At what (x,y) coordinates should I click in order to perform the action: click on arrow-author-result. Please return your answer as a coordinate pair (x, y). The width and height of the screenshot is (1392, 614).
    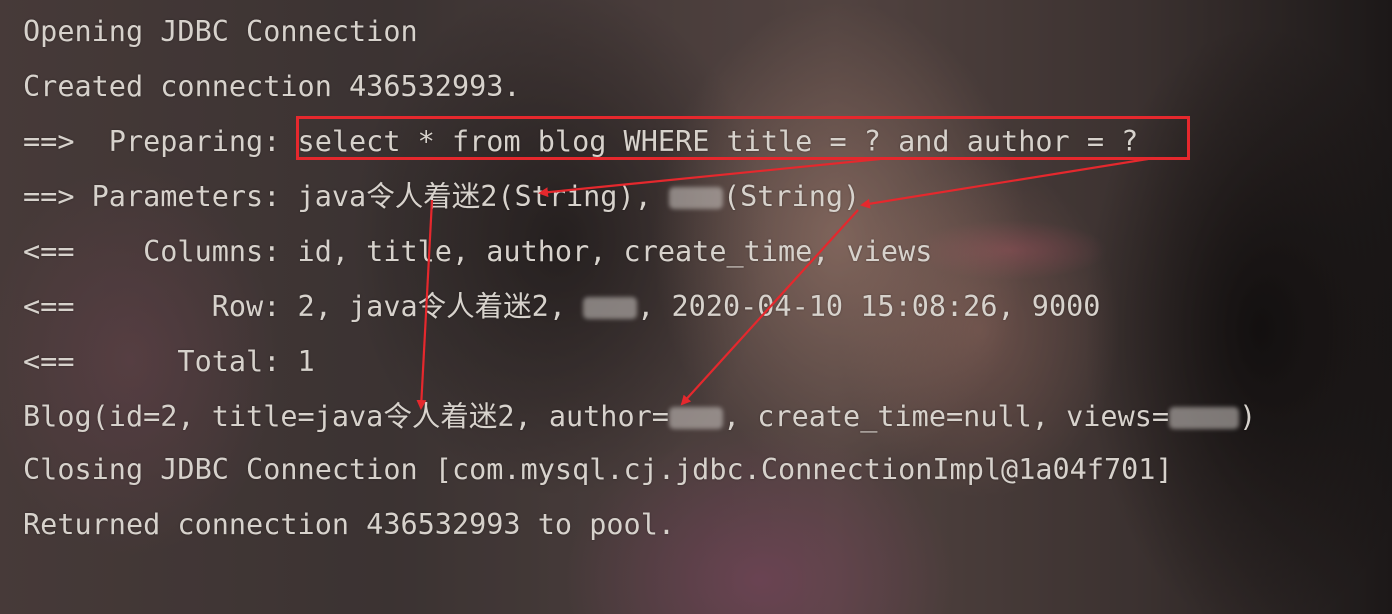
    Looking at the image, I should click on (769, 307).